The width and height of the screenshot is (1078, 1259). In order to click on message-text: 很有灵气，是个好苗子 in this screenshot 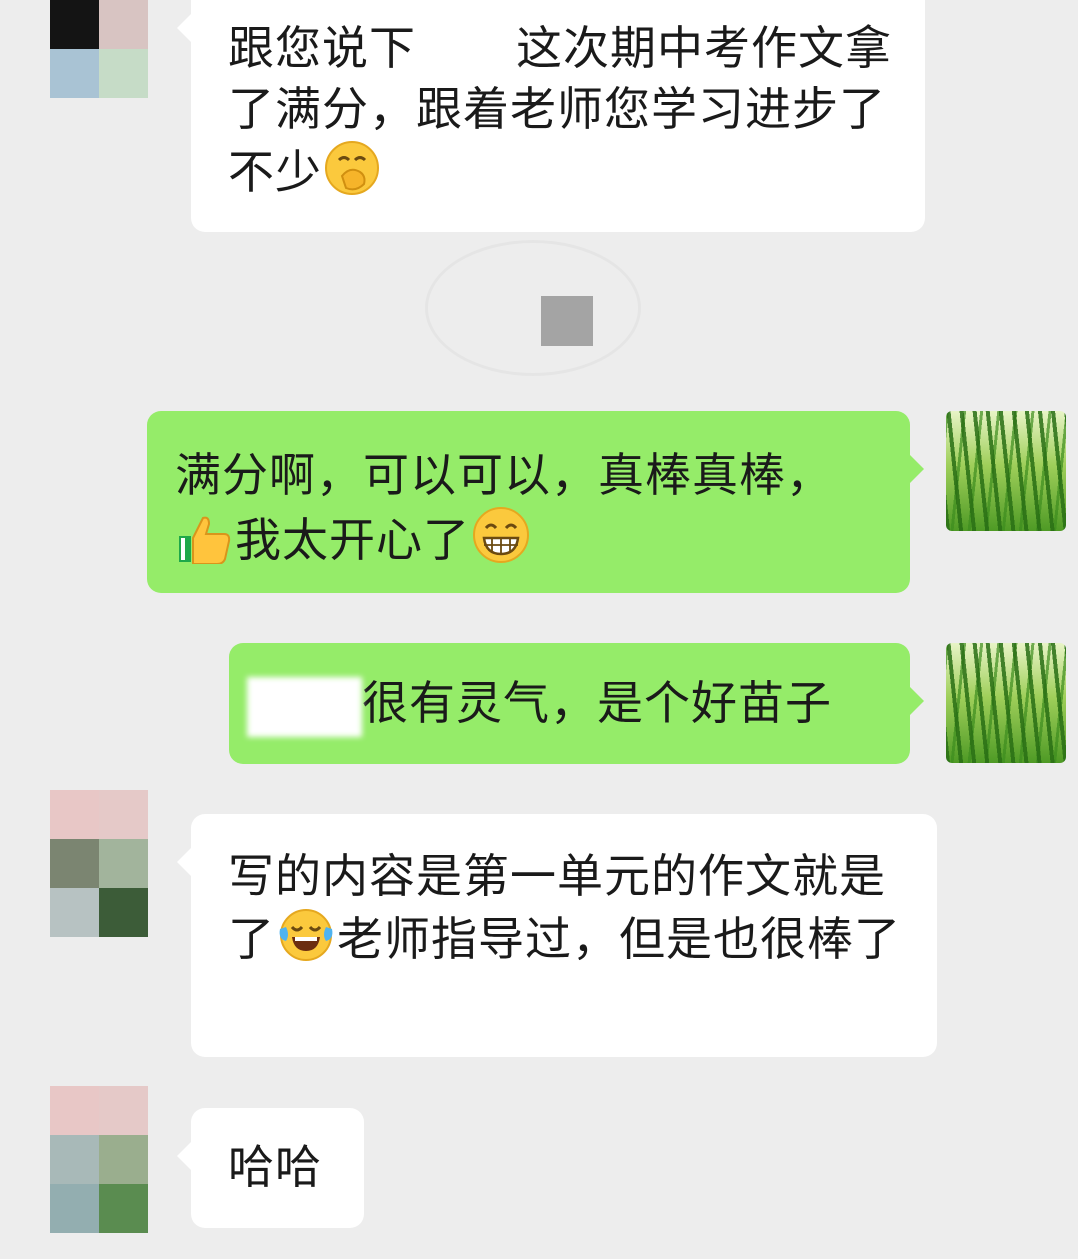, I will do `click(597, 703)`.